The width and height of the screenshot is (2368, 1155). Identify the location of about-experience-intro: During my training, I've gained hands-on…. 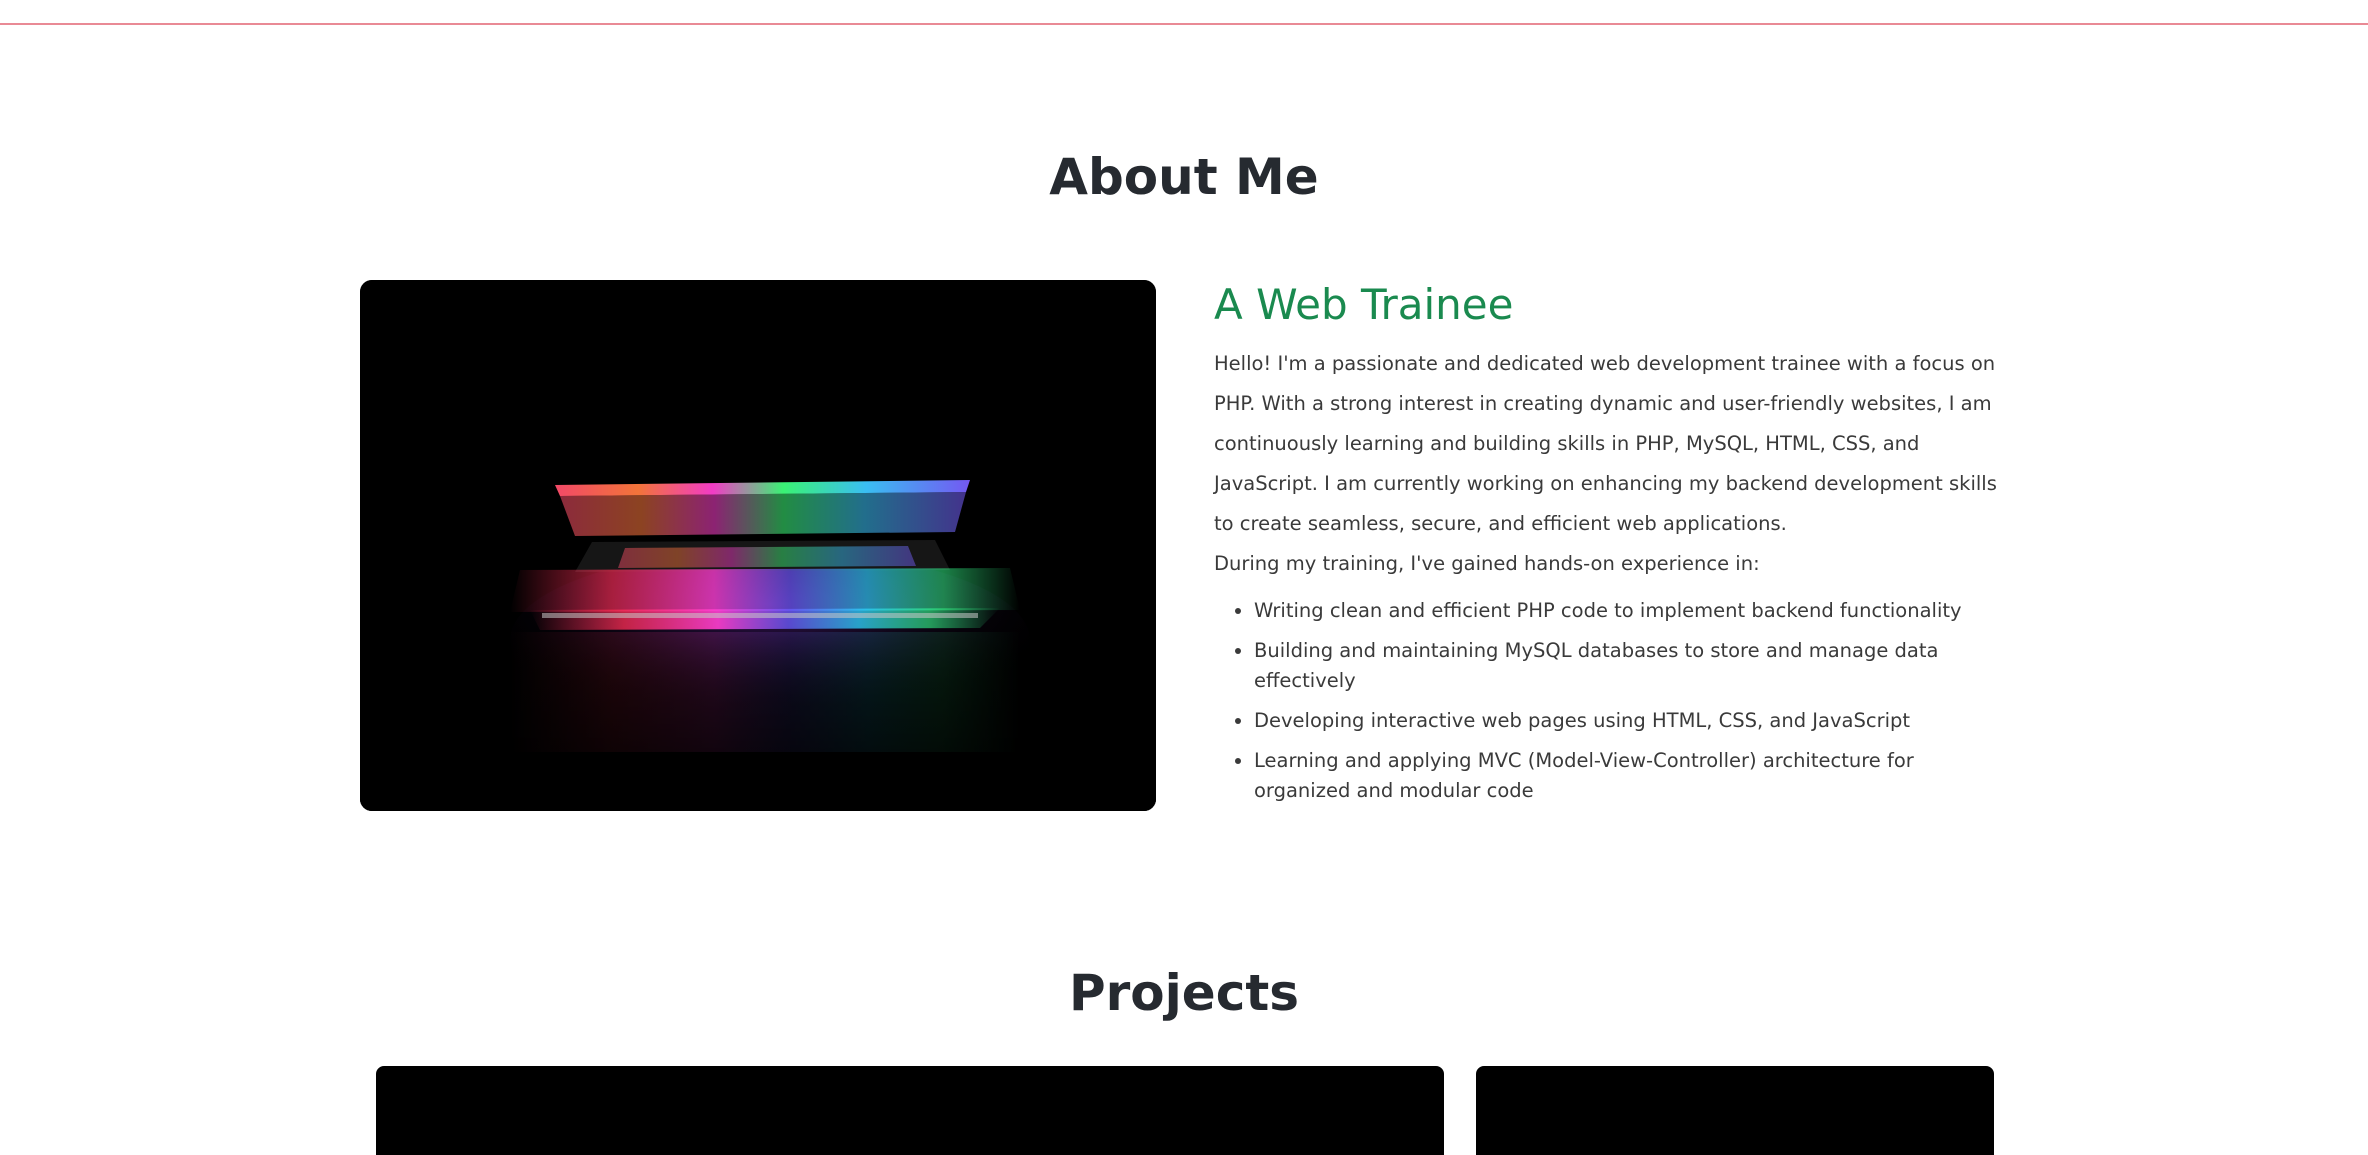
(1487, 563).